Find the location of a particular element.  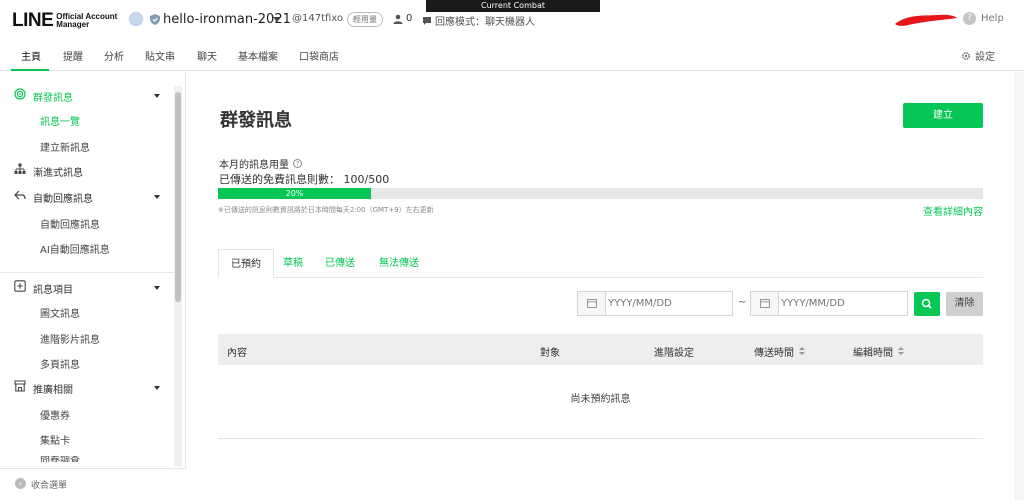

redaction-mark is located at coordinates (926, 20).